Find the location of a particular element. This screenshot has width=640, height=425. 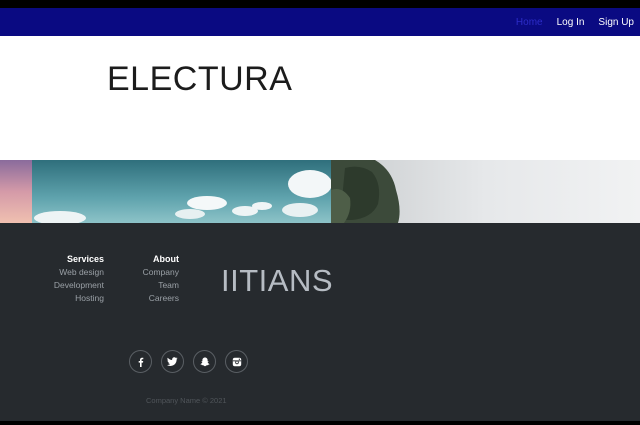

copyright-text: Company Name © 2021 is located at coordinates (186, 400).